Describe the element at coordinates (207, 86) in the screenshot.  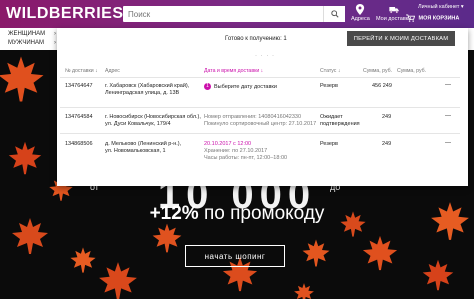
I see `notification-badge: 1` at that location.